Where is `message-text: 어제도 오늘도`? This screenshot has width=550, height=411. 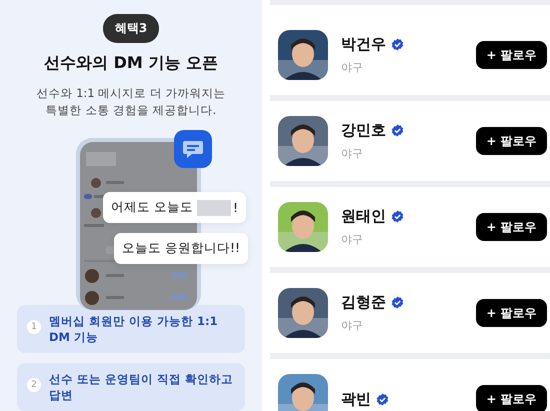
message-text: 어제도 오늘도 is located at coordinates (152, 207).